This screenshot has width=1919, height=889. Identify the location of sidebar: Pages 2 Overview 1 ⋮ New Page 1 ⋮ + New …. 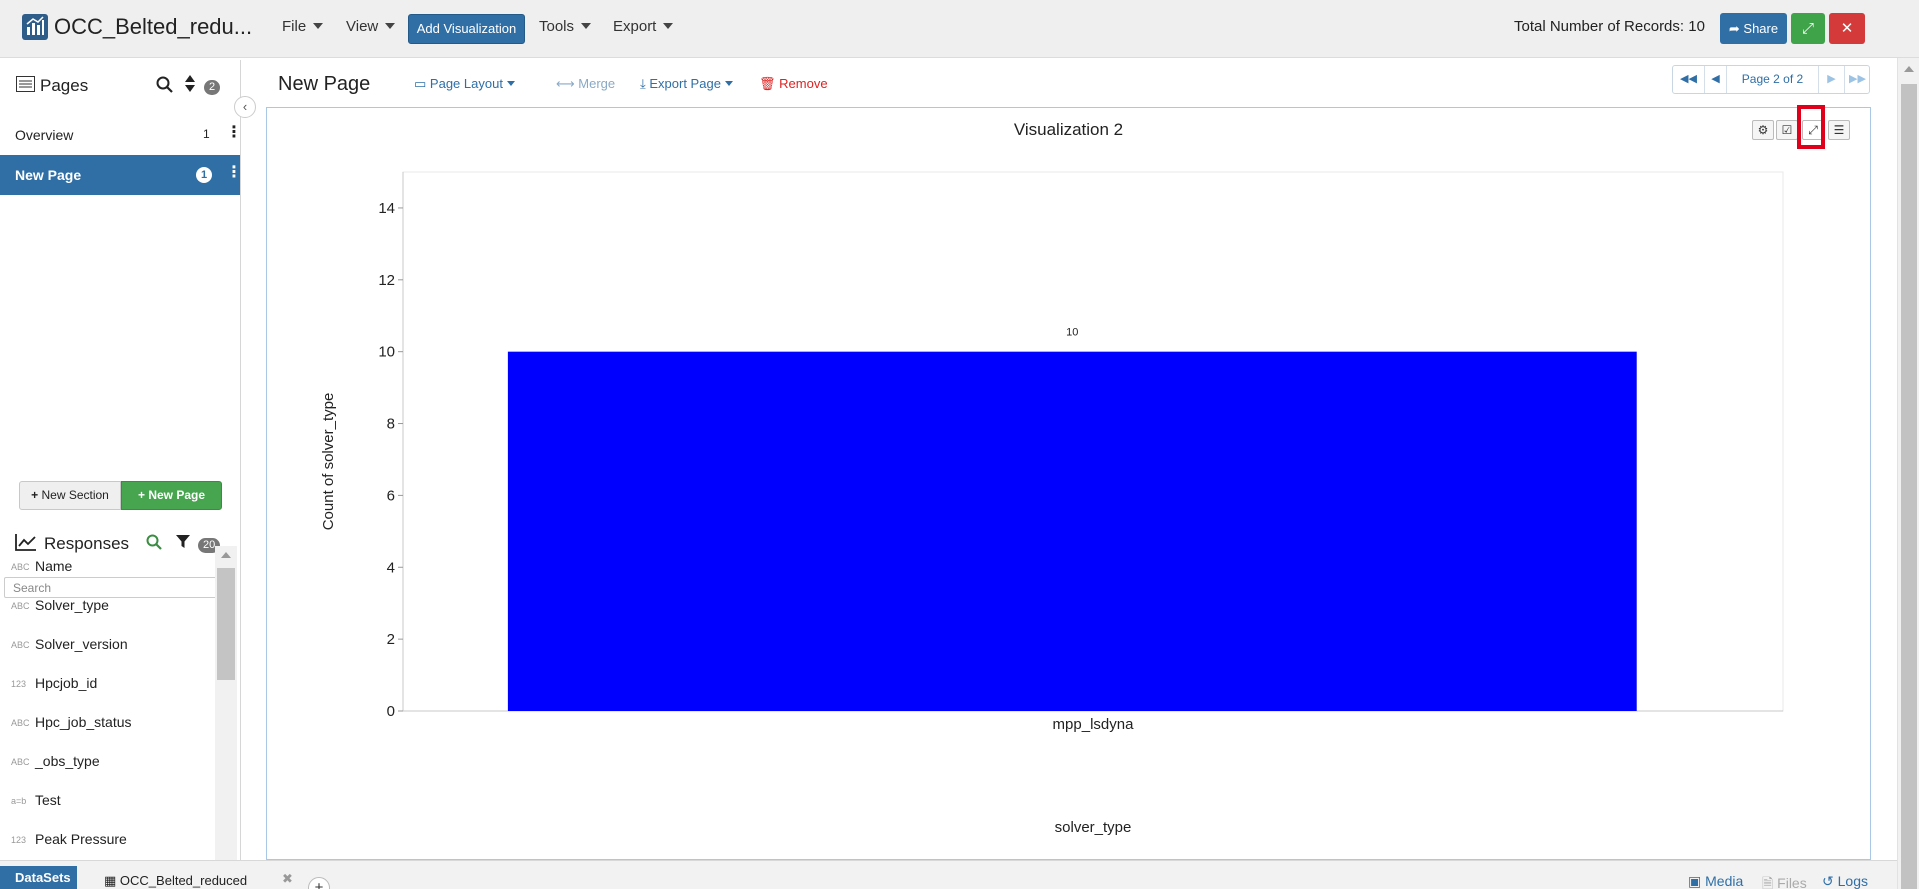
(121, 460).